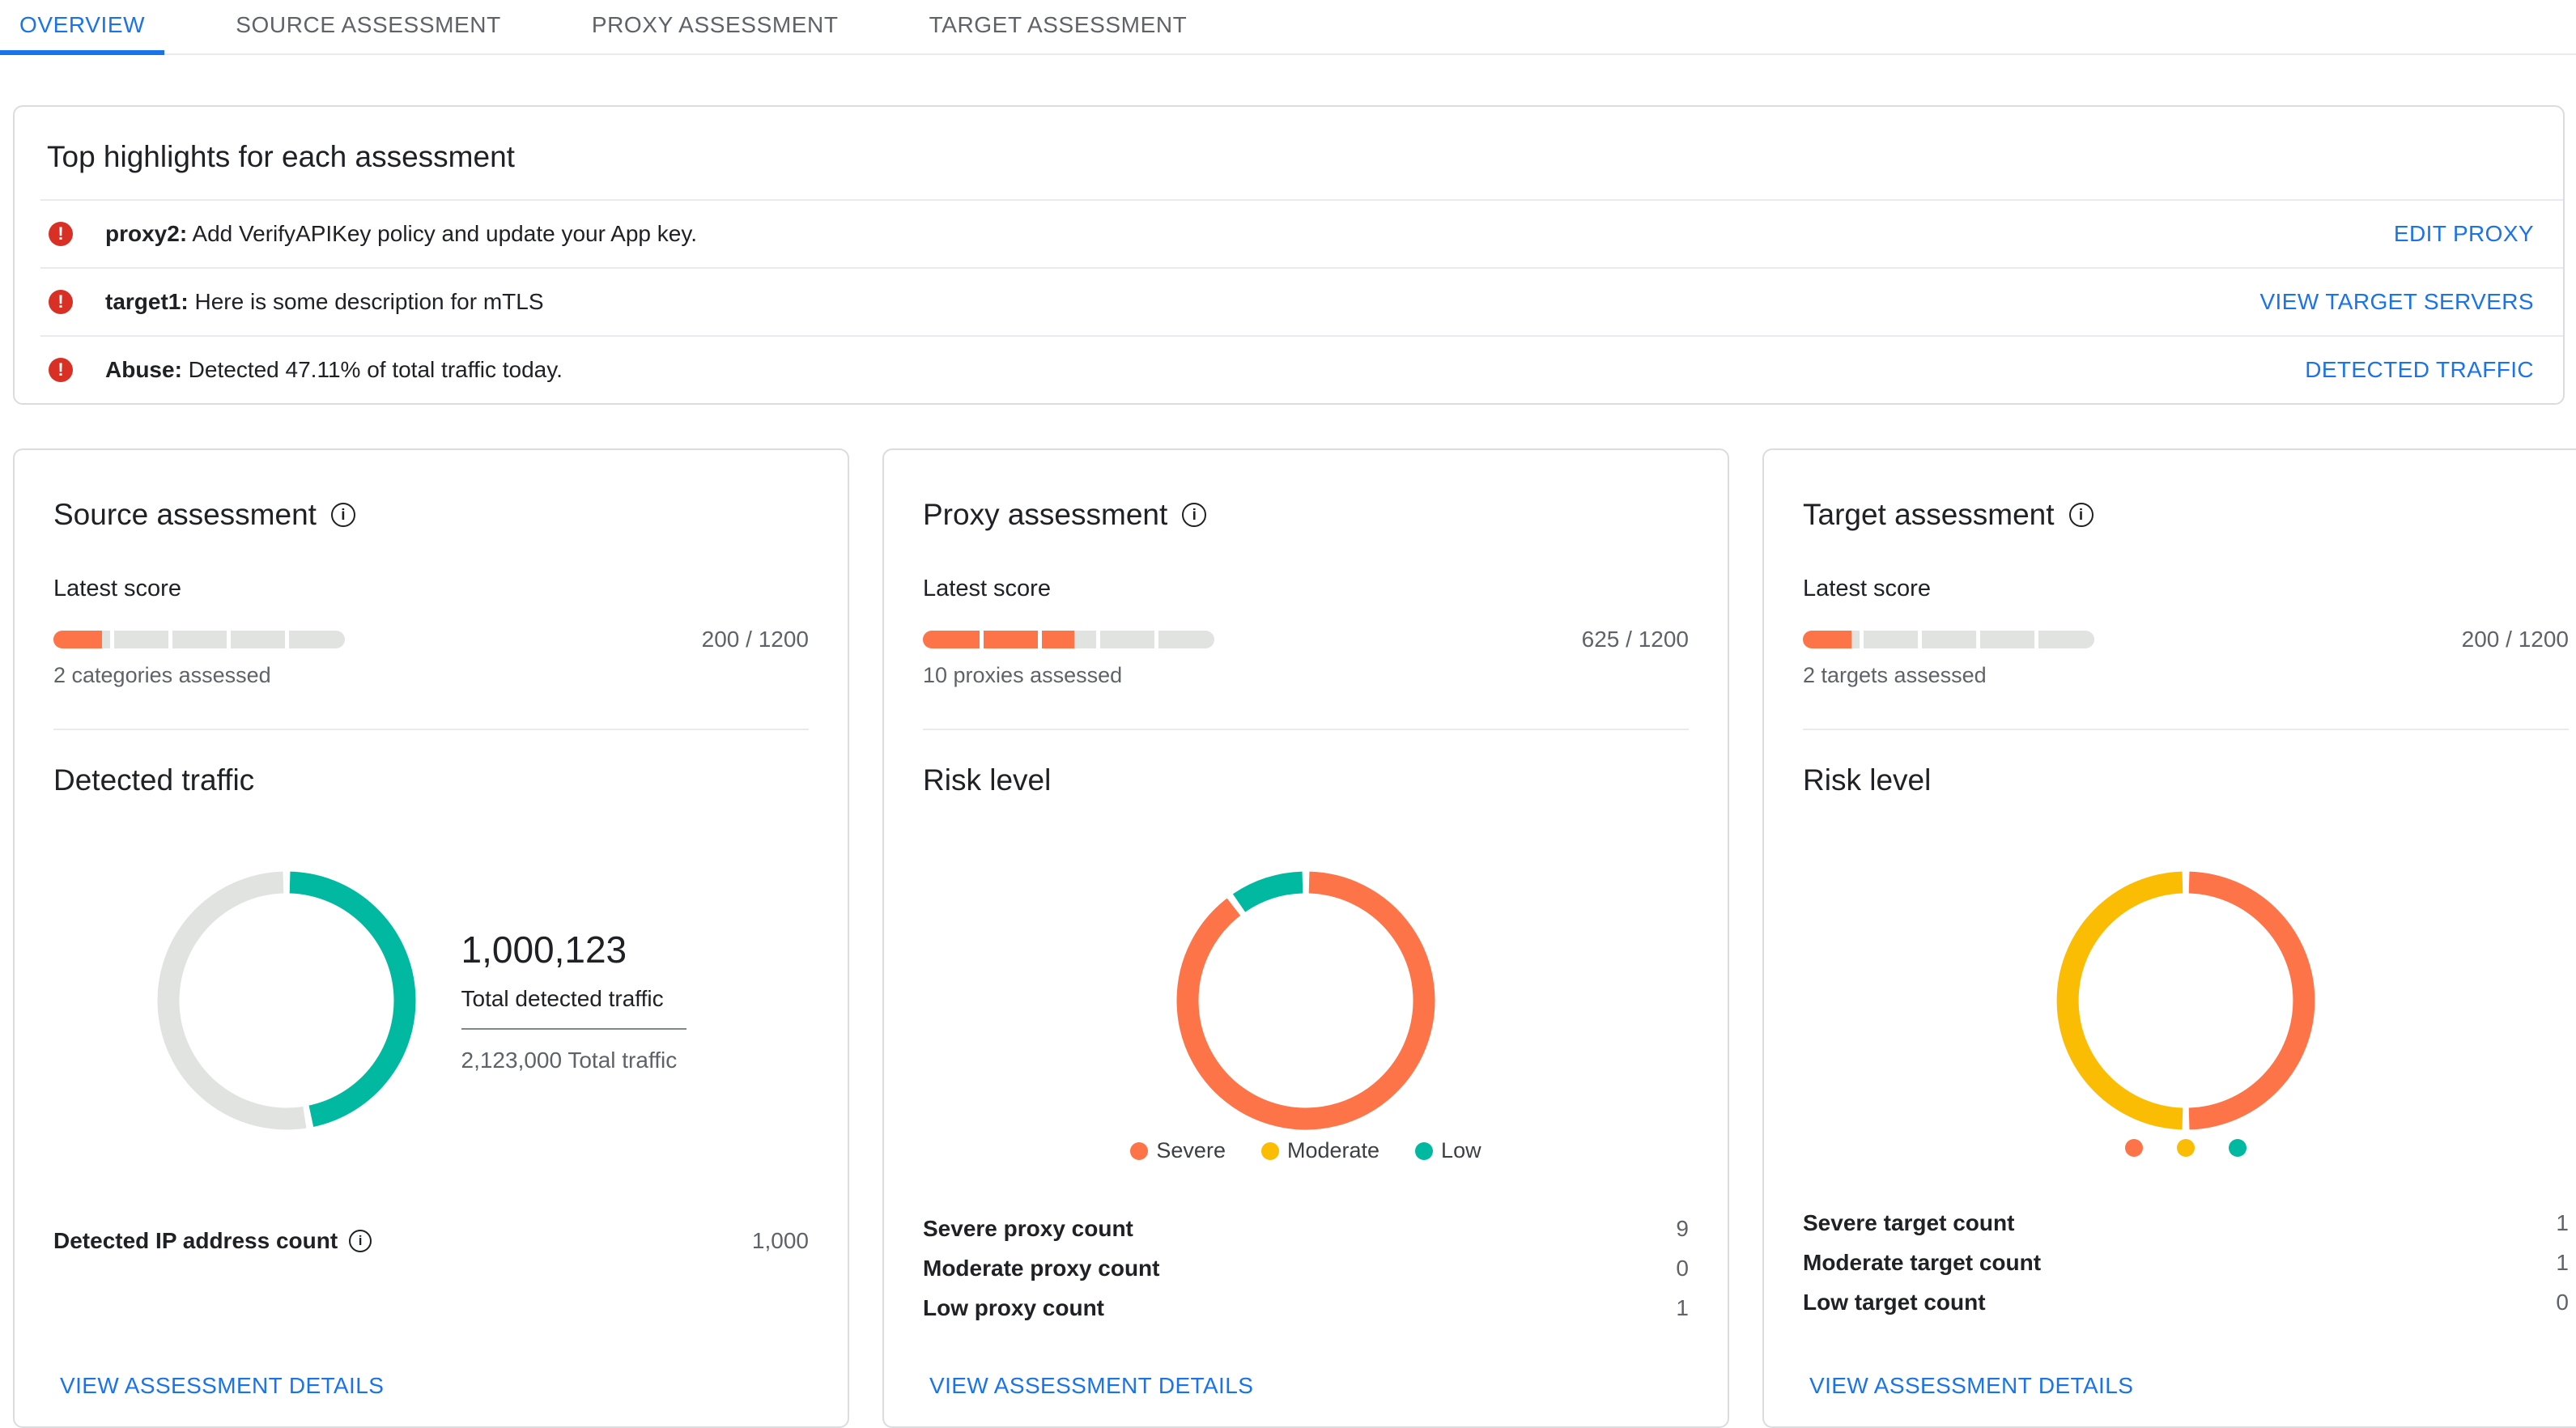  Describe the element at coordinates (1306, 639) in the screenshot. I see `score-row: 625 / 1200` at that location.